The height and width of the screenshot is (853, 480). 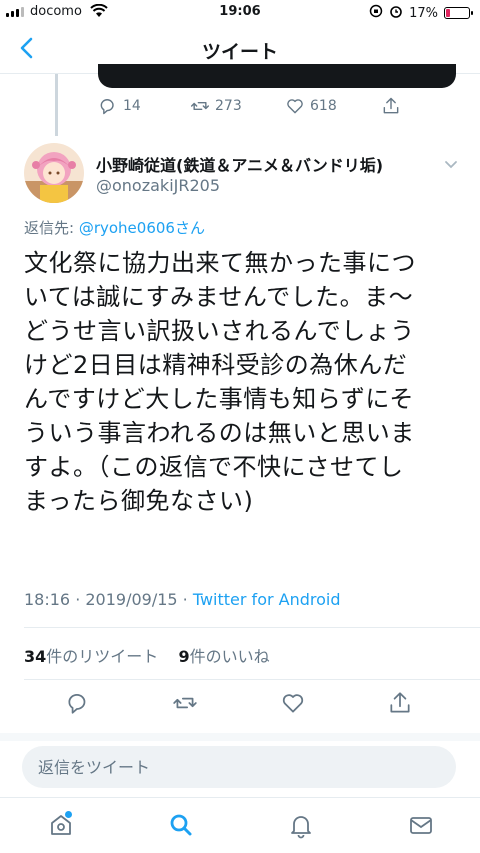 I want to click on parent-like-button: 618, so click(x=311, y=106).